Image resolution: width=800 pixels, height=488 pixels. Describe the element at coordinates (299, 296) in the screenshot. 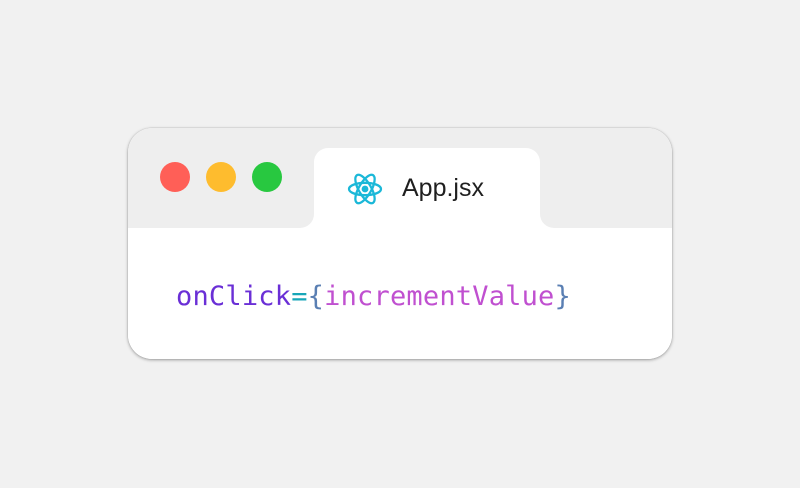

I see `code-equals: =` at that location.